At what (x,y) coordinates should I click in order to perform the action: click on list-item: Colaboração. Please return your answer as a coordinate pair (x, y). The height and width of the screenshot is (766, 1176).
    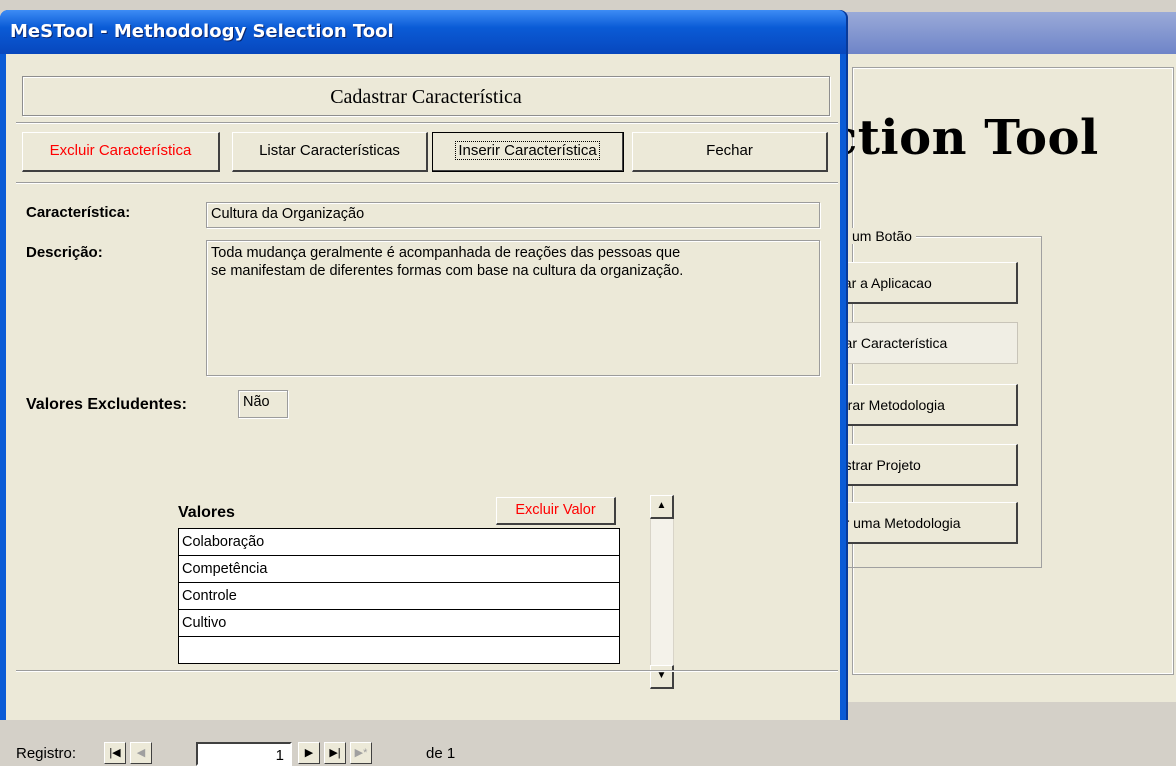
    Looking at the image, I should click on (399, 541).